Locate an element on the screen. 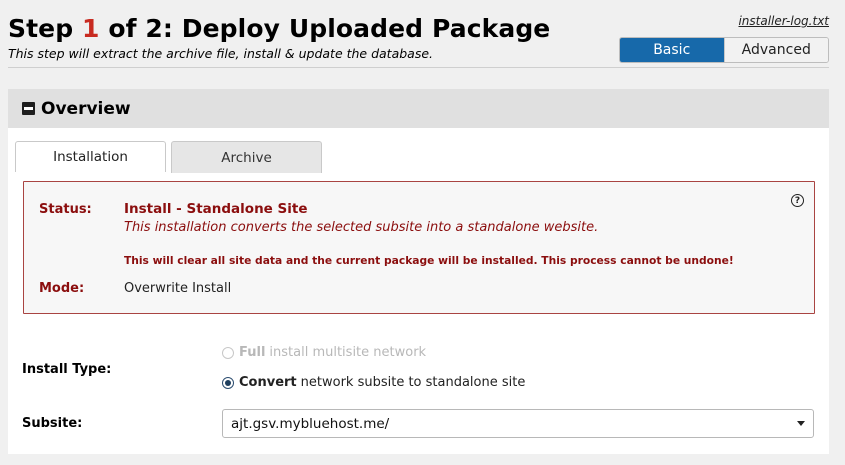  overview-title: Overview is located at coordinates (86, 108).